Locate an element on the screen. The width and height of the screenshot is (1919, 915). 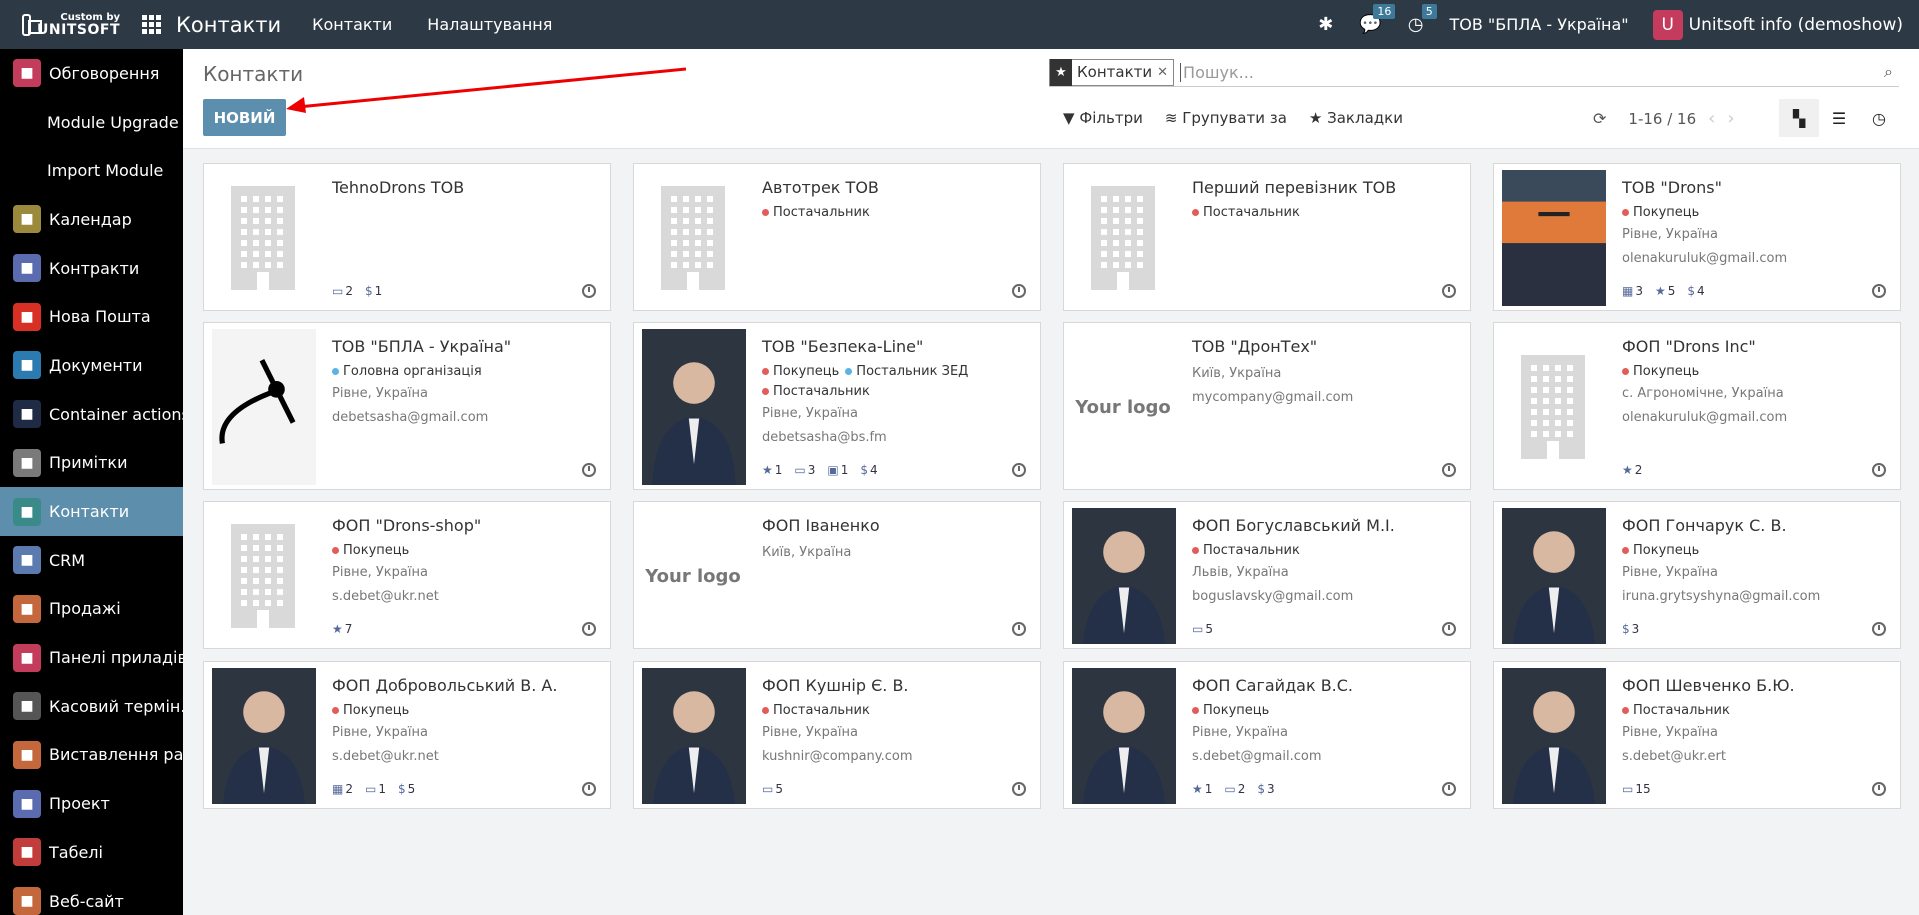
contact-card: Перший перевізник ТОВ Постачальник is located at coordinates (1267, 237).